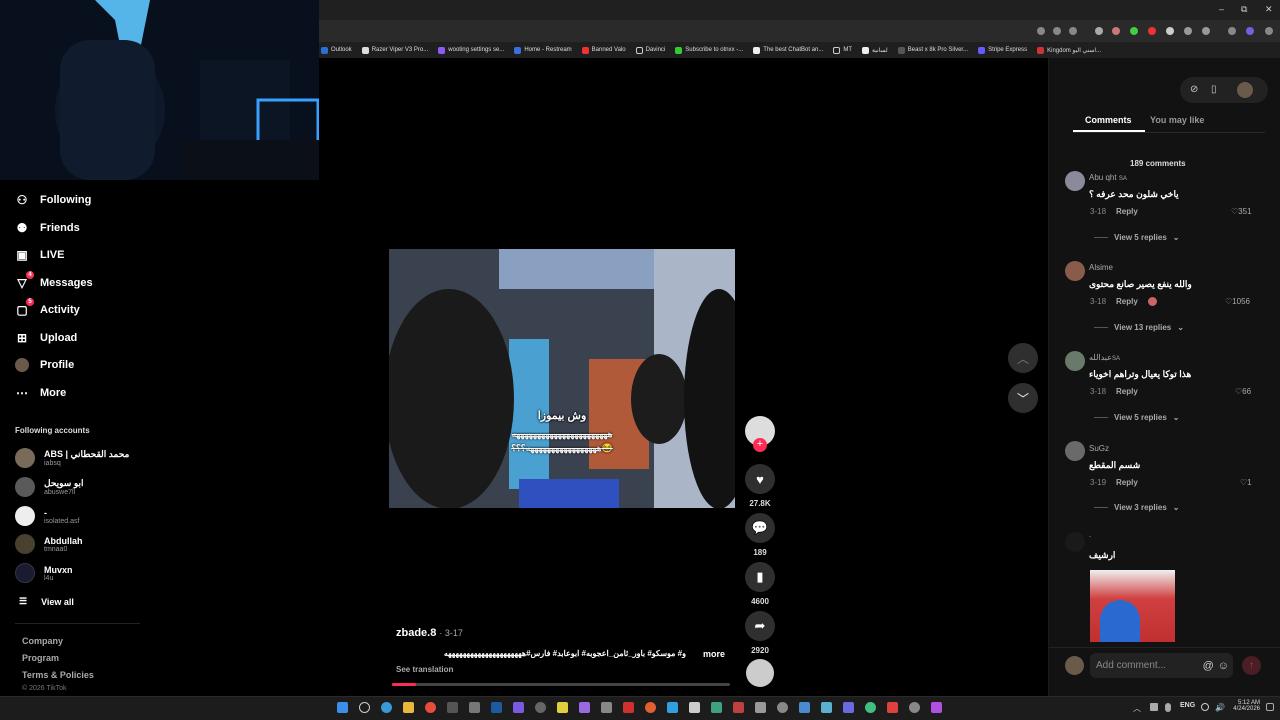 The width and height of the screenshot is (1280, 720). I want to click on sidebar-item-following: ⚇ Following, so click(53, 200).